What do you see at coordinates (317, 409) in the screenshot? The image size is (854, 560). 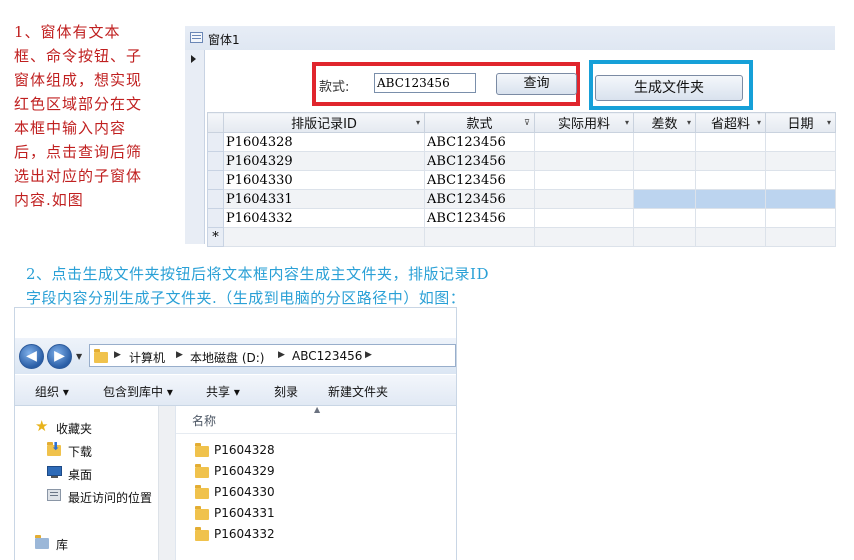 I see `sort-ascending-icon: ▲` at bounding box center [317, 409].